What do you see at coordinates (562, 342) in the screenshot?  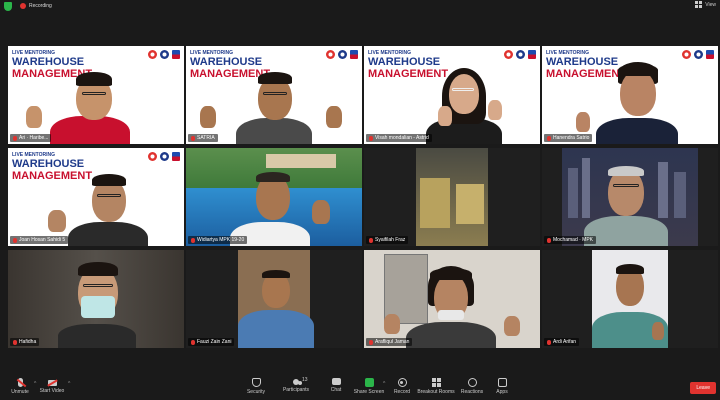 I see `participant-name-tag: Ardi Arifan` at bounding box center [562, 342].